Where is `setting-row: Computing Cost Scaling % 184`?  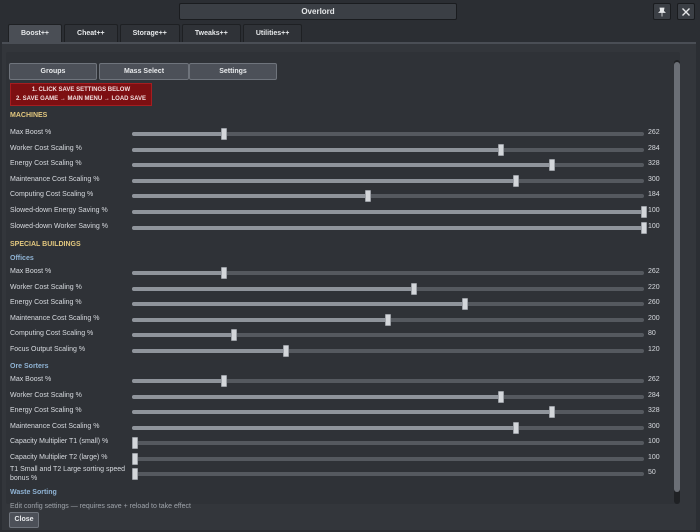 setting-row: Computing Cost Scaling % 184 is located at coordinates (335, 196).